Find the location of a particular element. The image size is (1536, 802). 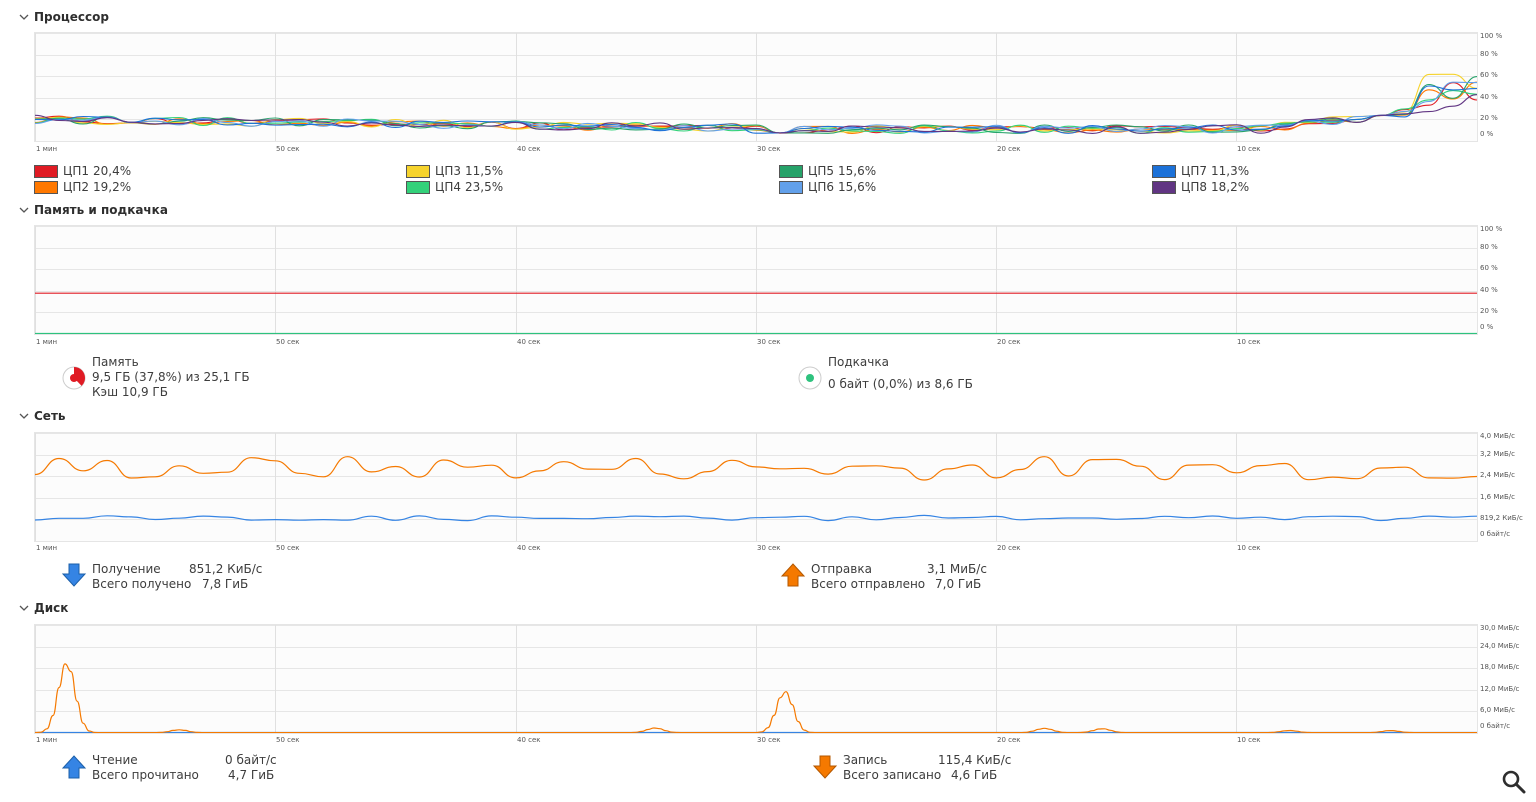

y-tick-label: 4,0 МиБ/с is located at coordinates (1497, 436).